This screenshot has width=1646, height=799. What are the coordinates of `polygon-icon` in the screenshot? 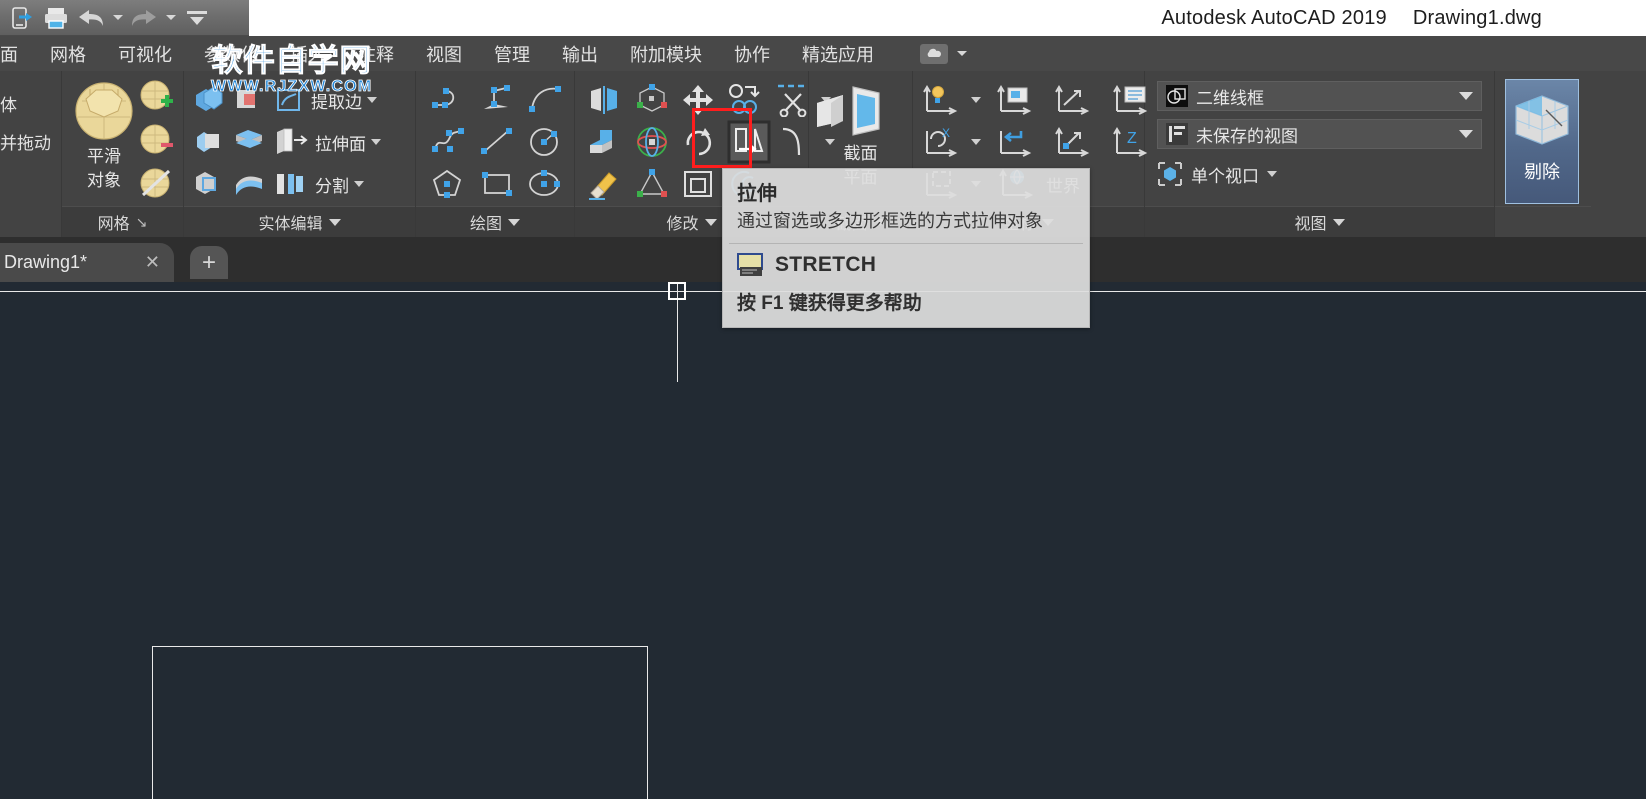 It's located at (451, 184).